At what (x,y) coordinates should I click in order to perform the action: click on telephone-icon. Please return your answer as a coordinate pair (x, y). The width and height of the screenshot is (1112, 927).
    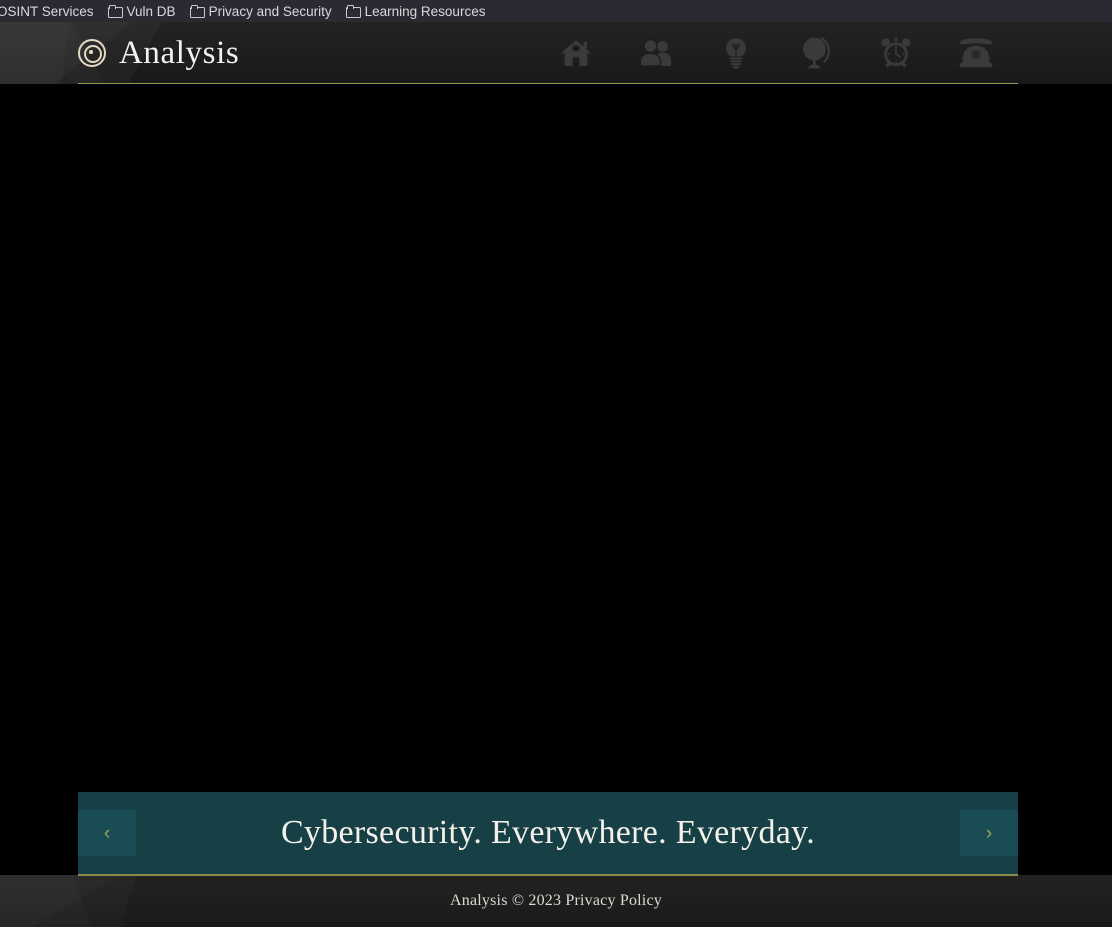
    Looking at the image, I should click on (976, 53).